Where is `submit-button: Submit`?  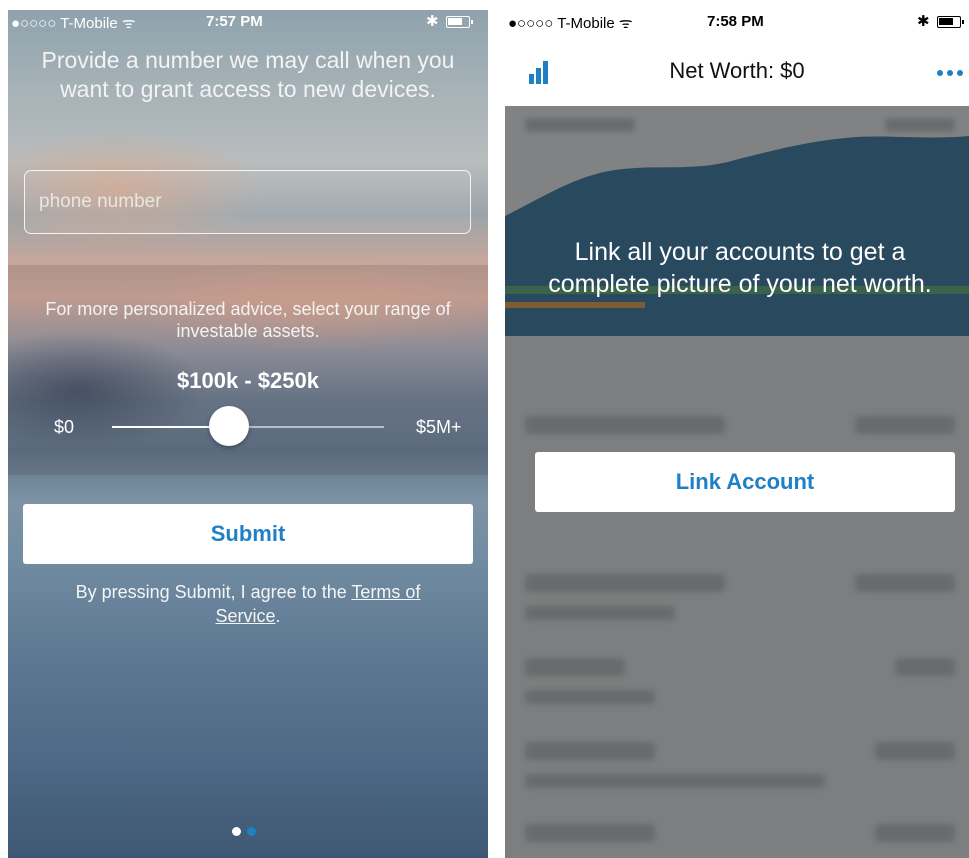
submit-button: Submit is located at coordinates (248, 534).